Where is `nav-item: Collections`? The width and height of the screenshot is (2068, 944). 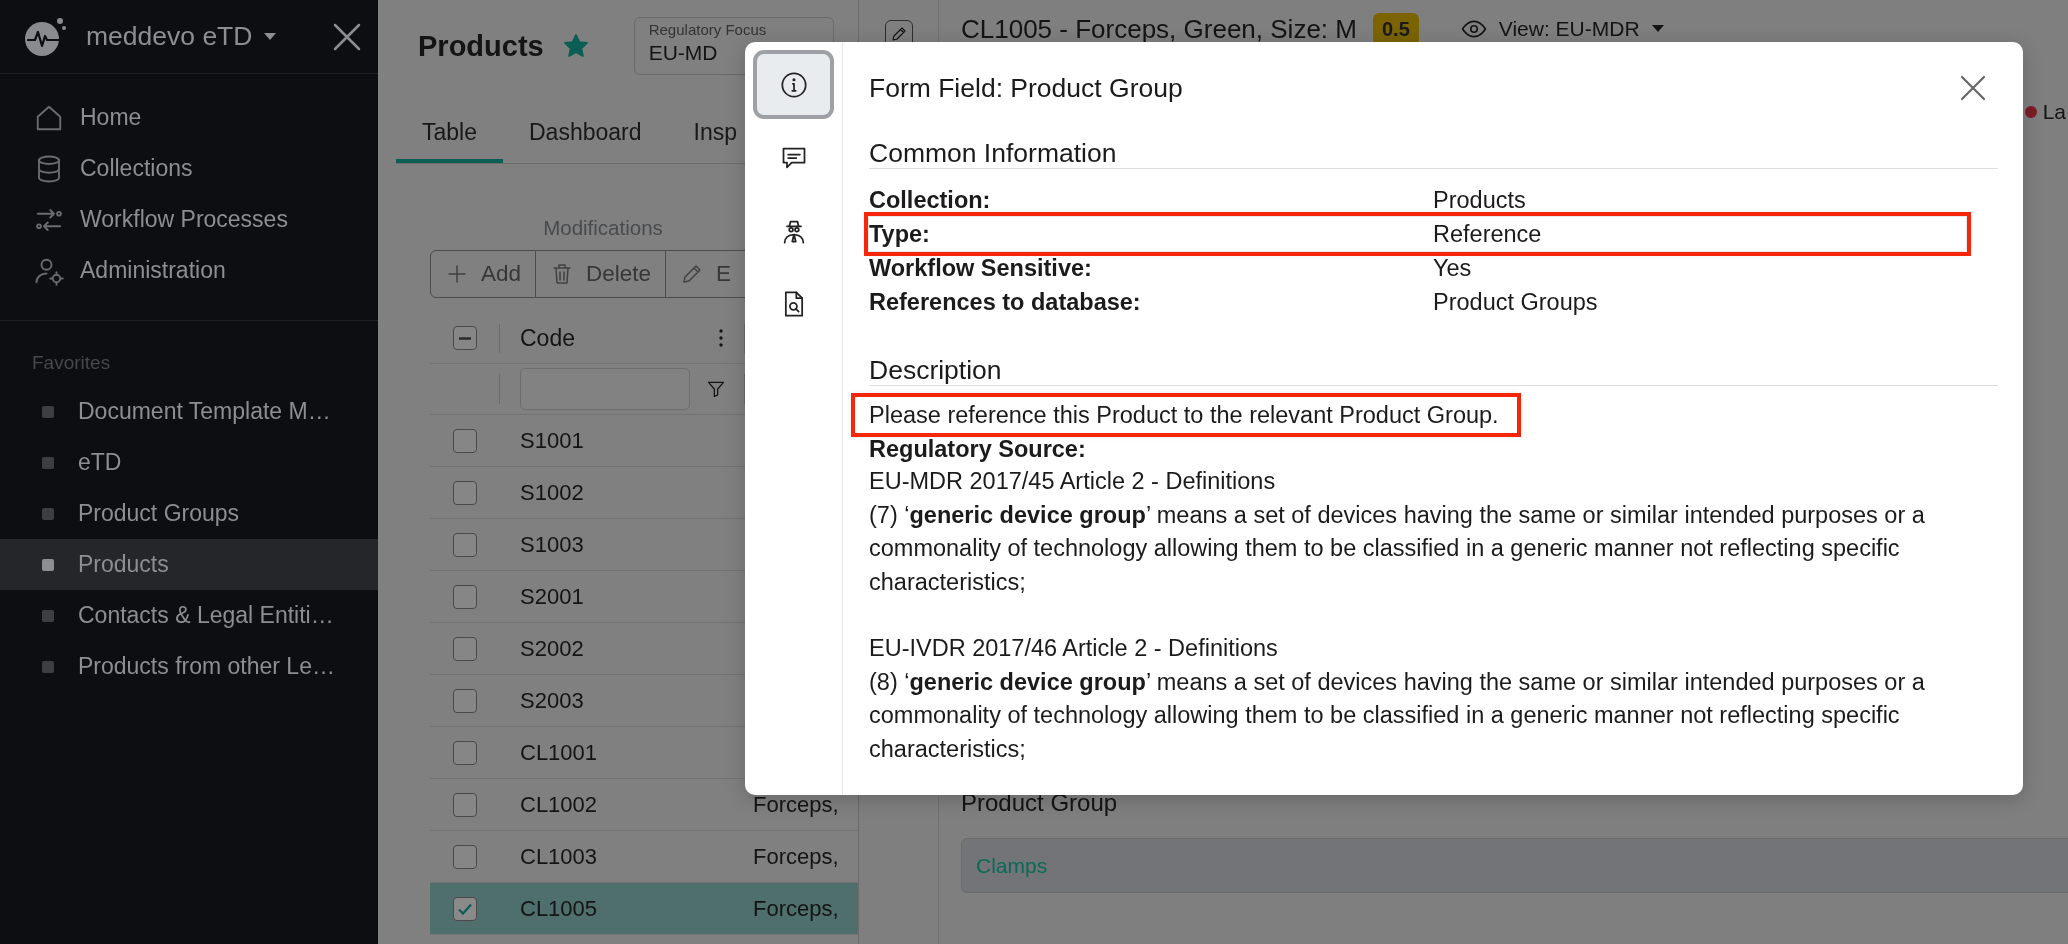 nav-item: Collections is located at coordinates (189, 168).